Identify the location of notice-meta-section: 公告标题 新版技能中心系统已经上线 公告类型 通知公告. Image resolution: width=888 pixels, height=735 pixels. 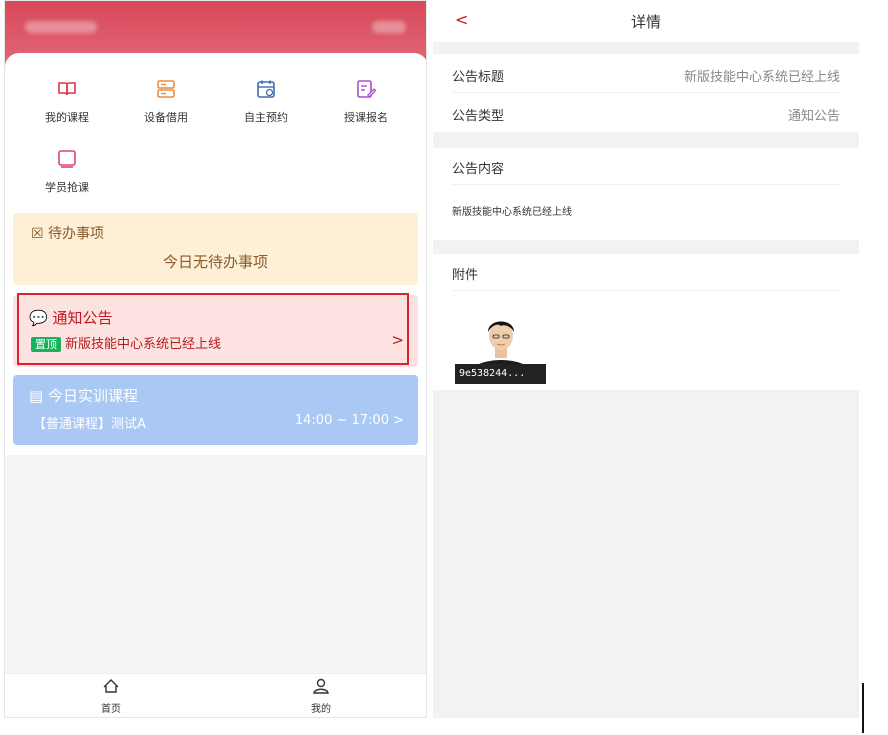
(646, 93).